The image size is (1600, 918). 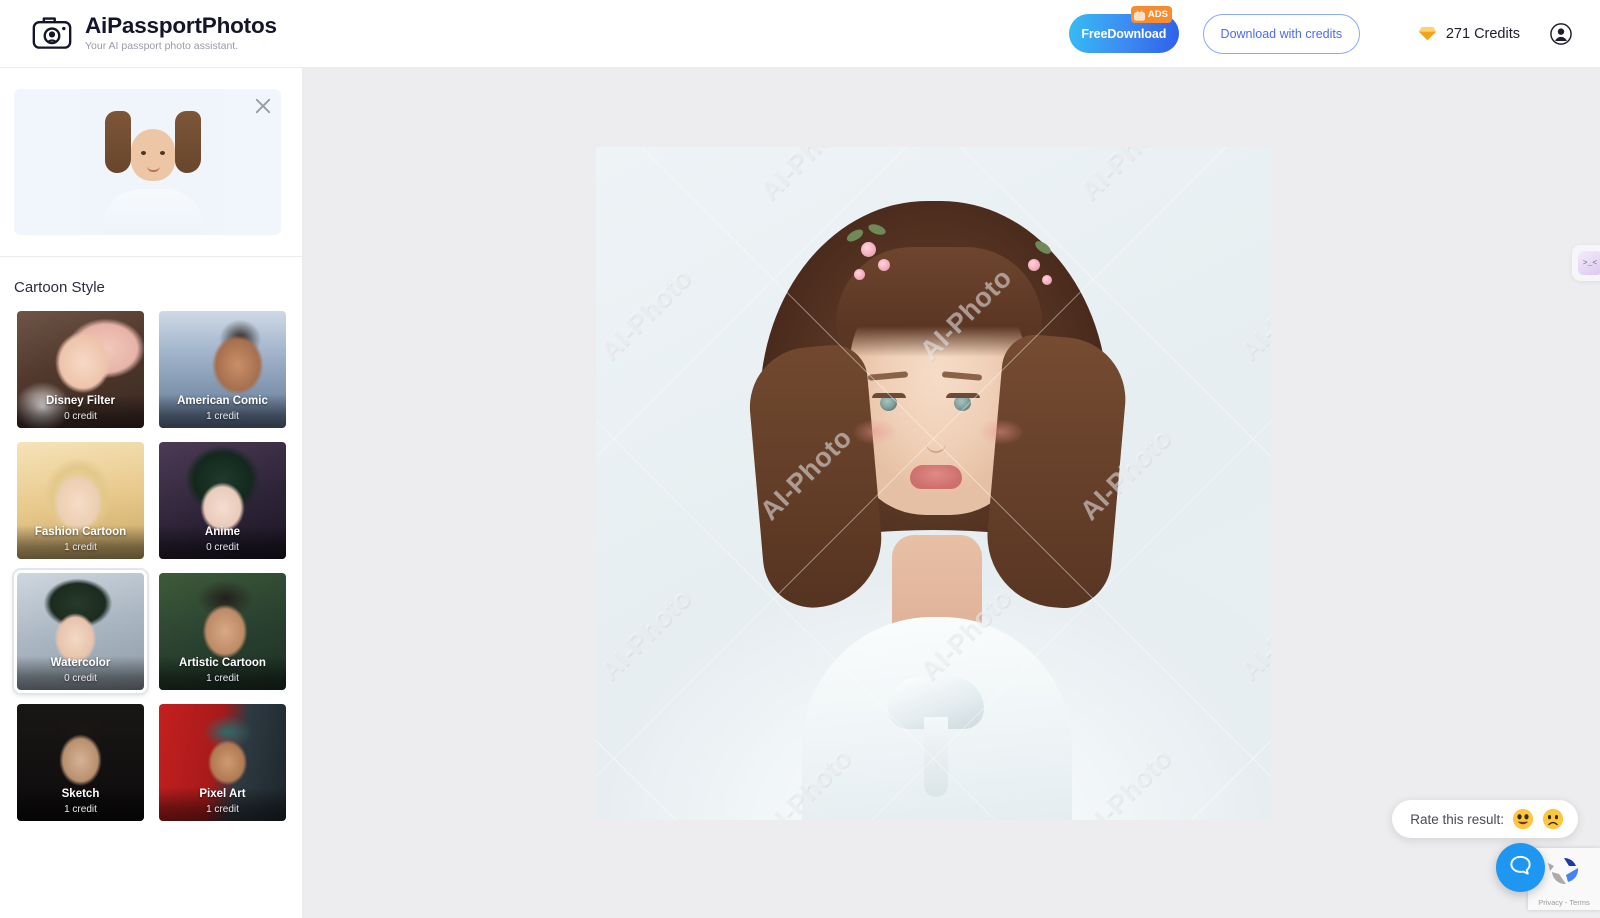 I want to click on ads-badge-label: ADS, so click(x=1157, y=14).